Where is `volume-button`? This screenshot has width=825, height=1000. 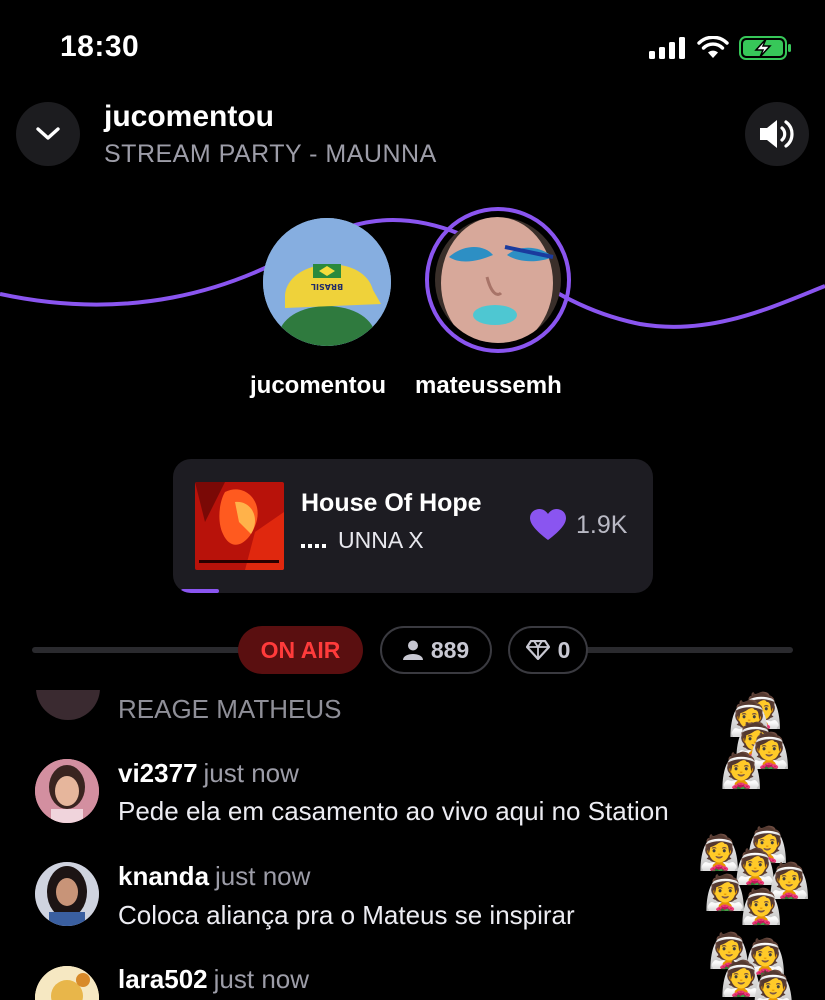
volume-button is located at coordinates (777, 134).